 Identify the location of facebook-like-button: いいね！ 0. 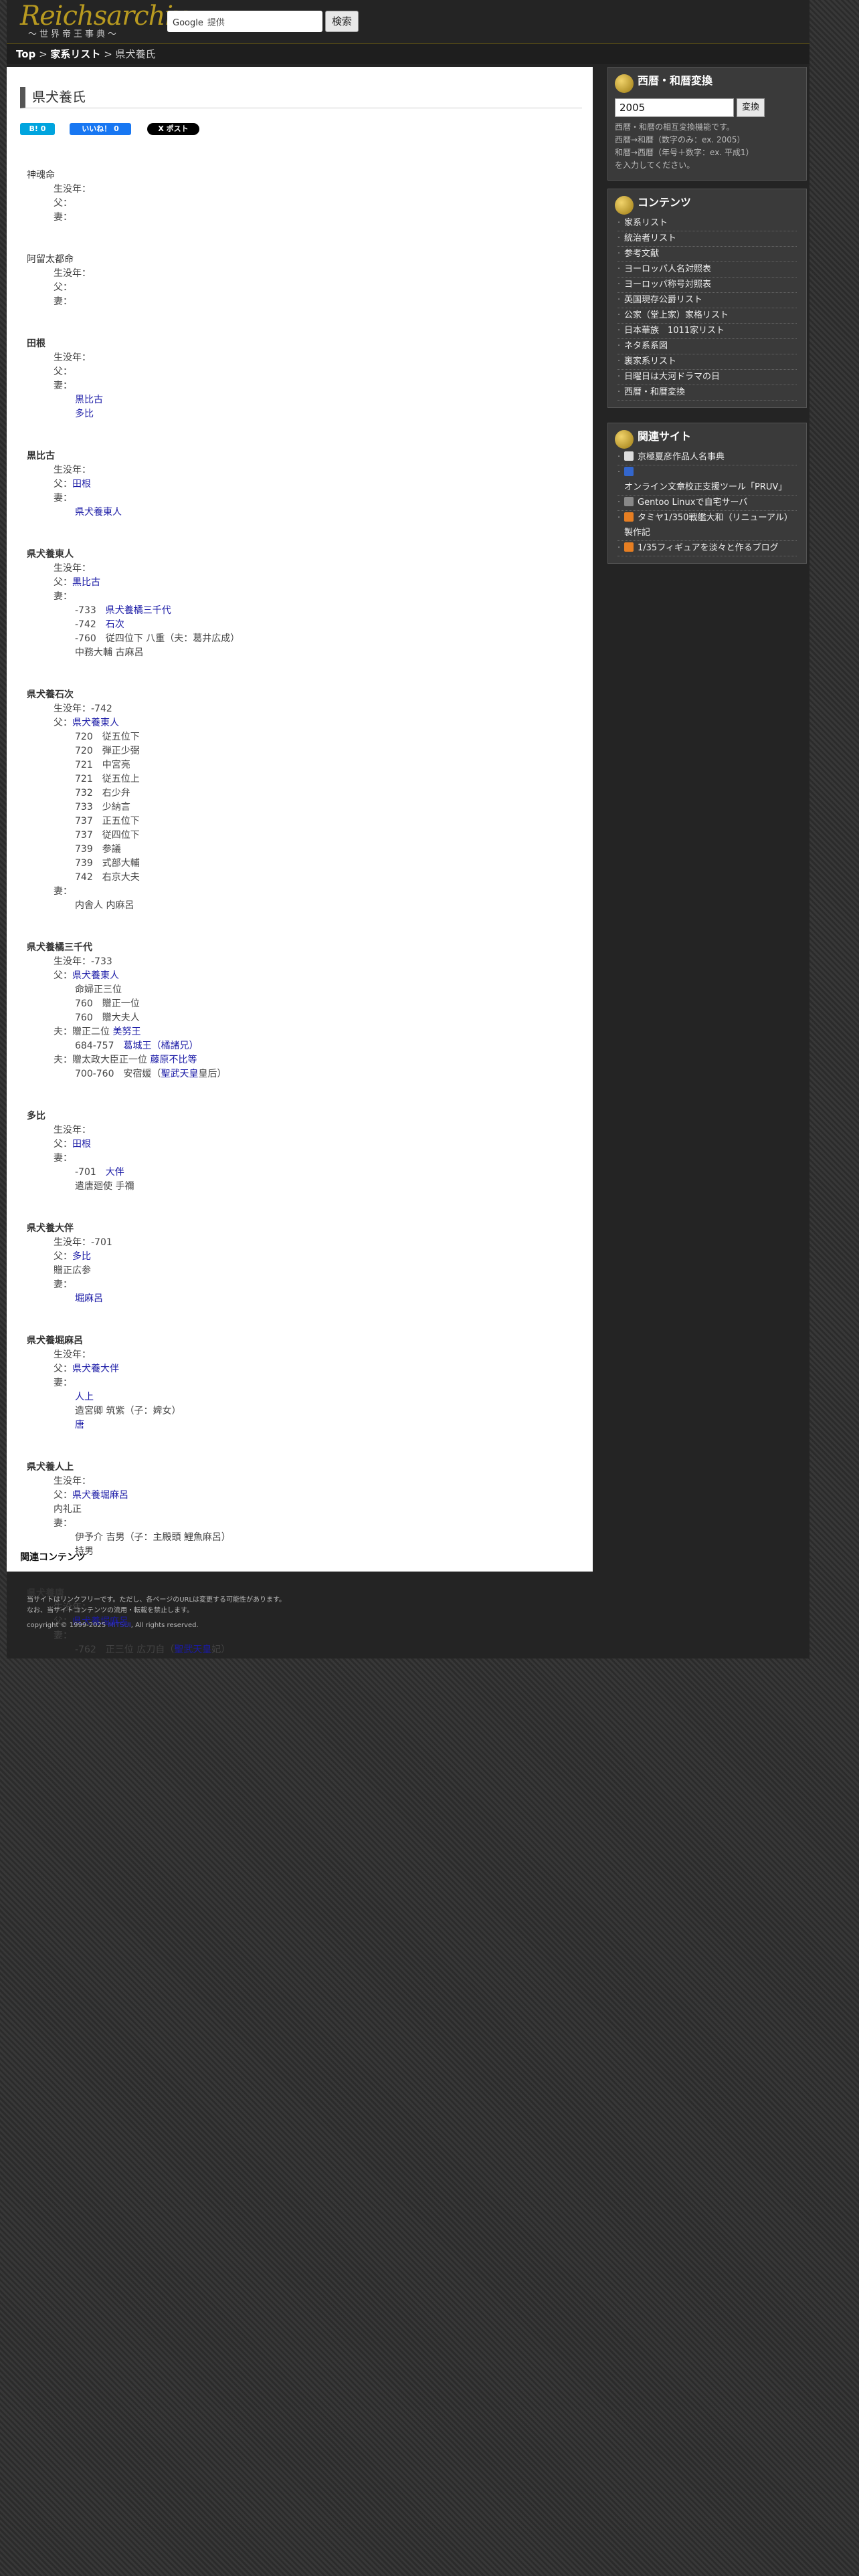
(101, 129).